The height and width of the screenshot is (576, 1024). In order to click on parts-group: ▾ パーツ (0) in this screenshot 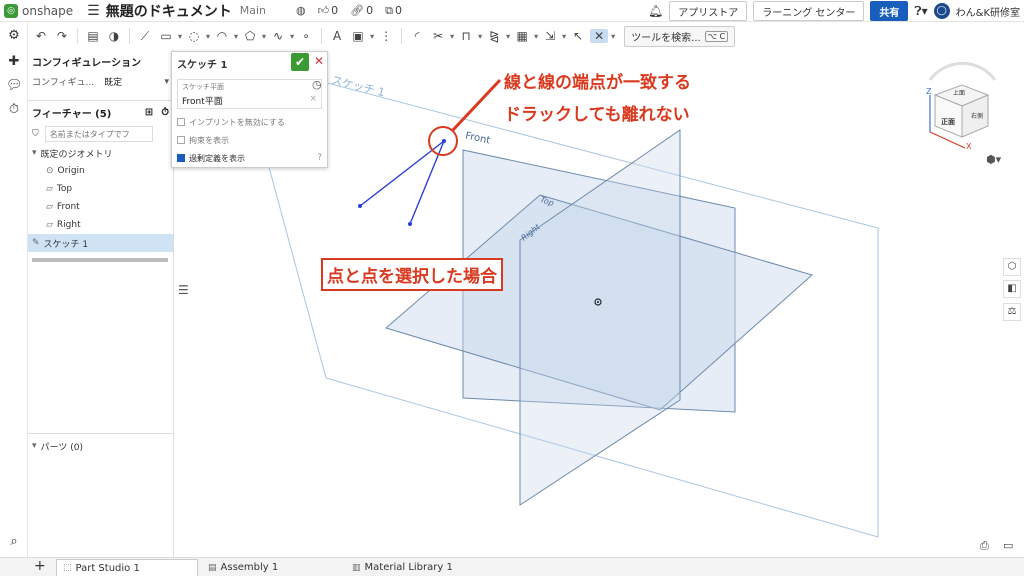, I will do `click(55, 446)`.